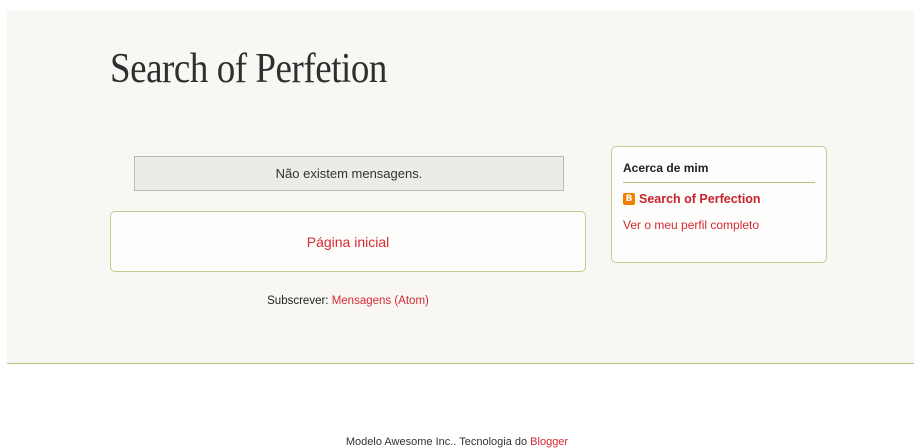 The image size is (914, 448). Describe the element at coordinates (380, 301) in the screenshot. I see `atom-feed-link: Mensagens (Atom)` at that location.